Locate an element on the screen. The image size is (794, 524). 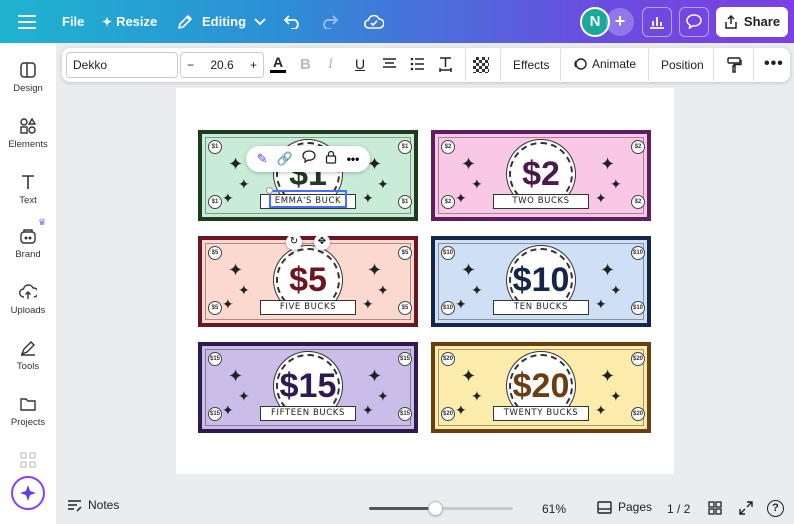
cloud-check-icon is located at coordinates (374, 21).